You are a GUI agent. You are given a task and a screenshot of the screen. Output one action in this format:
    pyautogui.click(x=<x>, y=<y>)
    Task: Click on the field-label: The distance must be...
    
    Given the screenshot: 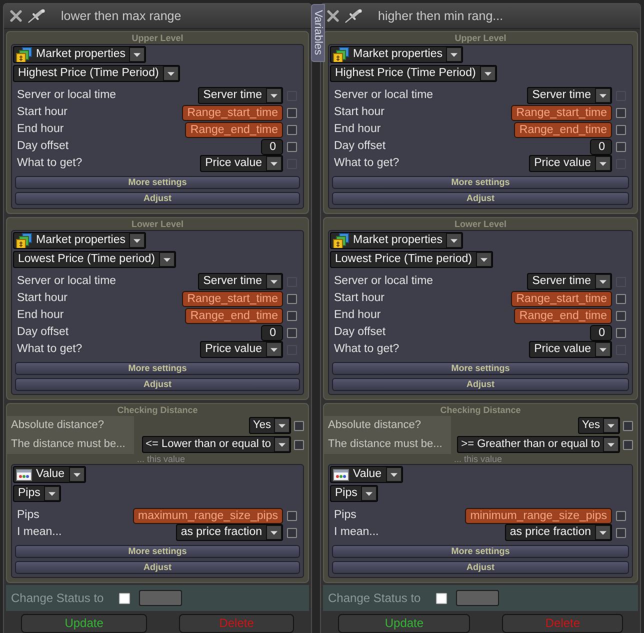 What is the action you would take?
    pyautogui.click(x=385, y=444)
    